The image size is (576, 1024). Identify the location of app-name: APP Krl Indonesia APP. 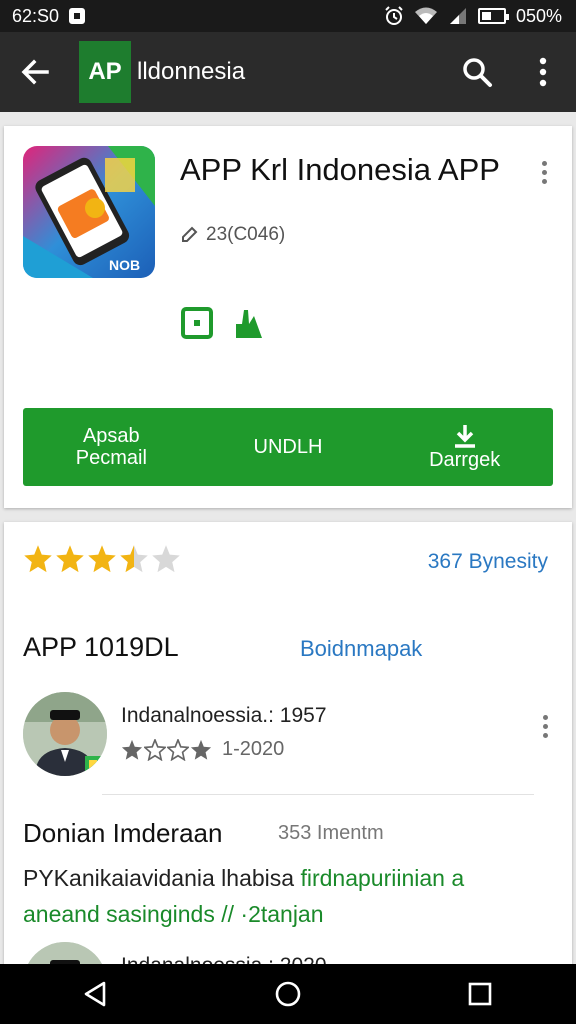
(340, 169).